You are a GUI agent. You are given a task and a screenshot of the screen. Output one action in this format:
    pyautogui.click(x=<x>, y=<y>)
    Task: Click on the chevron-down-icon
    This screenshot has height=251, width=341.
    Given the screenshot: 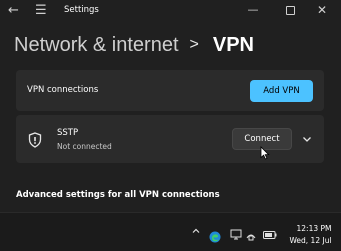 What is the action you would take?
    pyautogui.click(x=307, y=139)
    